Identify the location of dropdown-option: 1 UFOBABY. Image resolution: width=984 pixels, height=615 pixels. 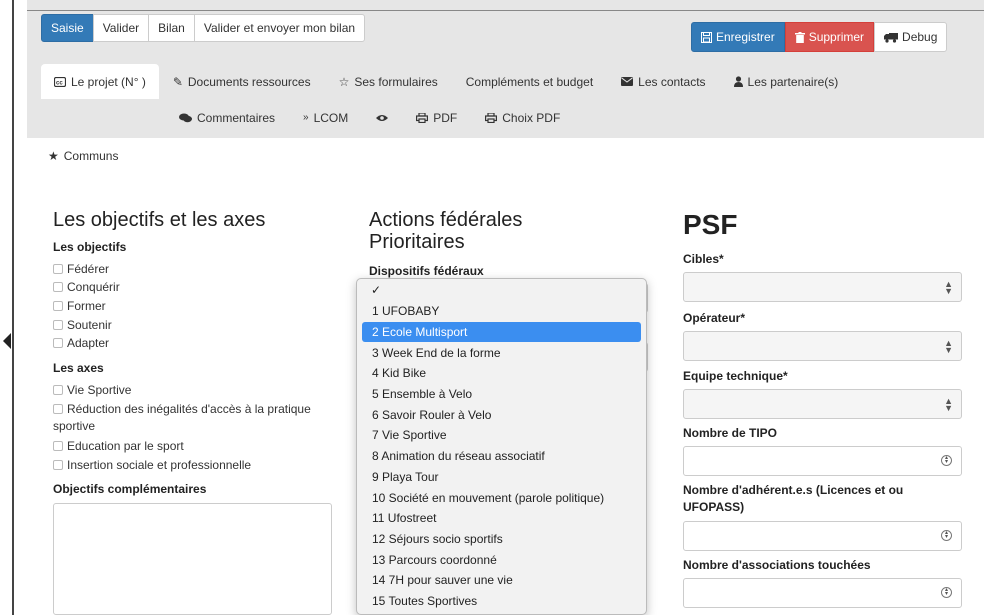
(501, 311).